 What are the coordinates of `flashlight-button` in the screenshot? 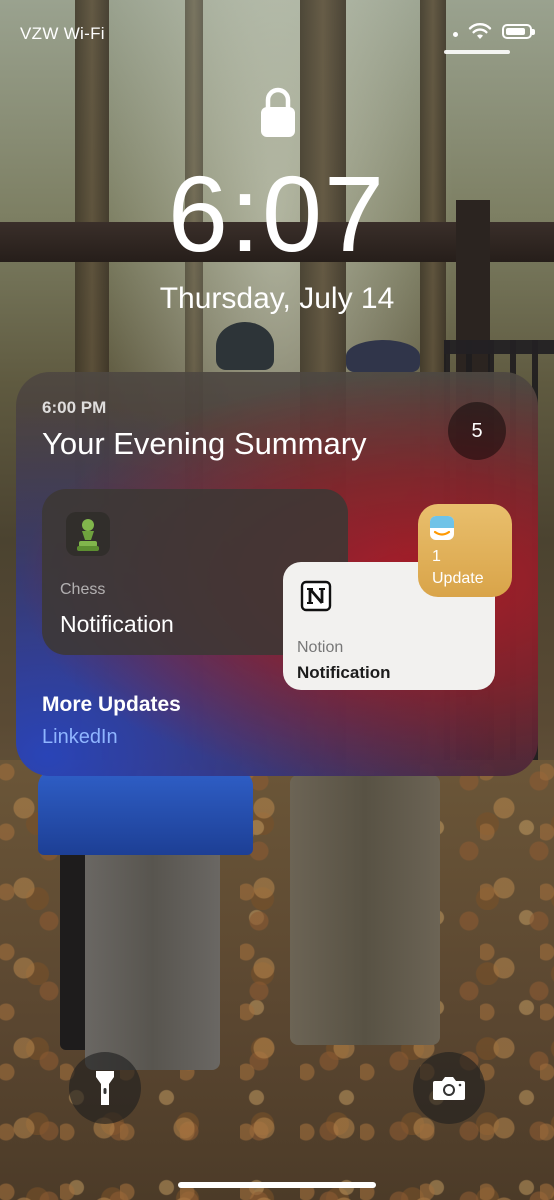 It's located at (105, 1088).